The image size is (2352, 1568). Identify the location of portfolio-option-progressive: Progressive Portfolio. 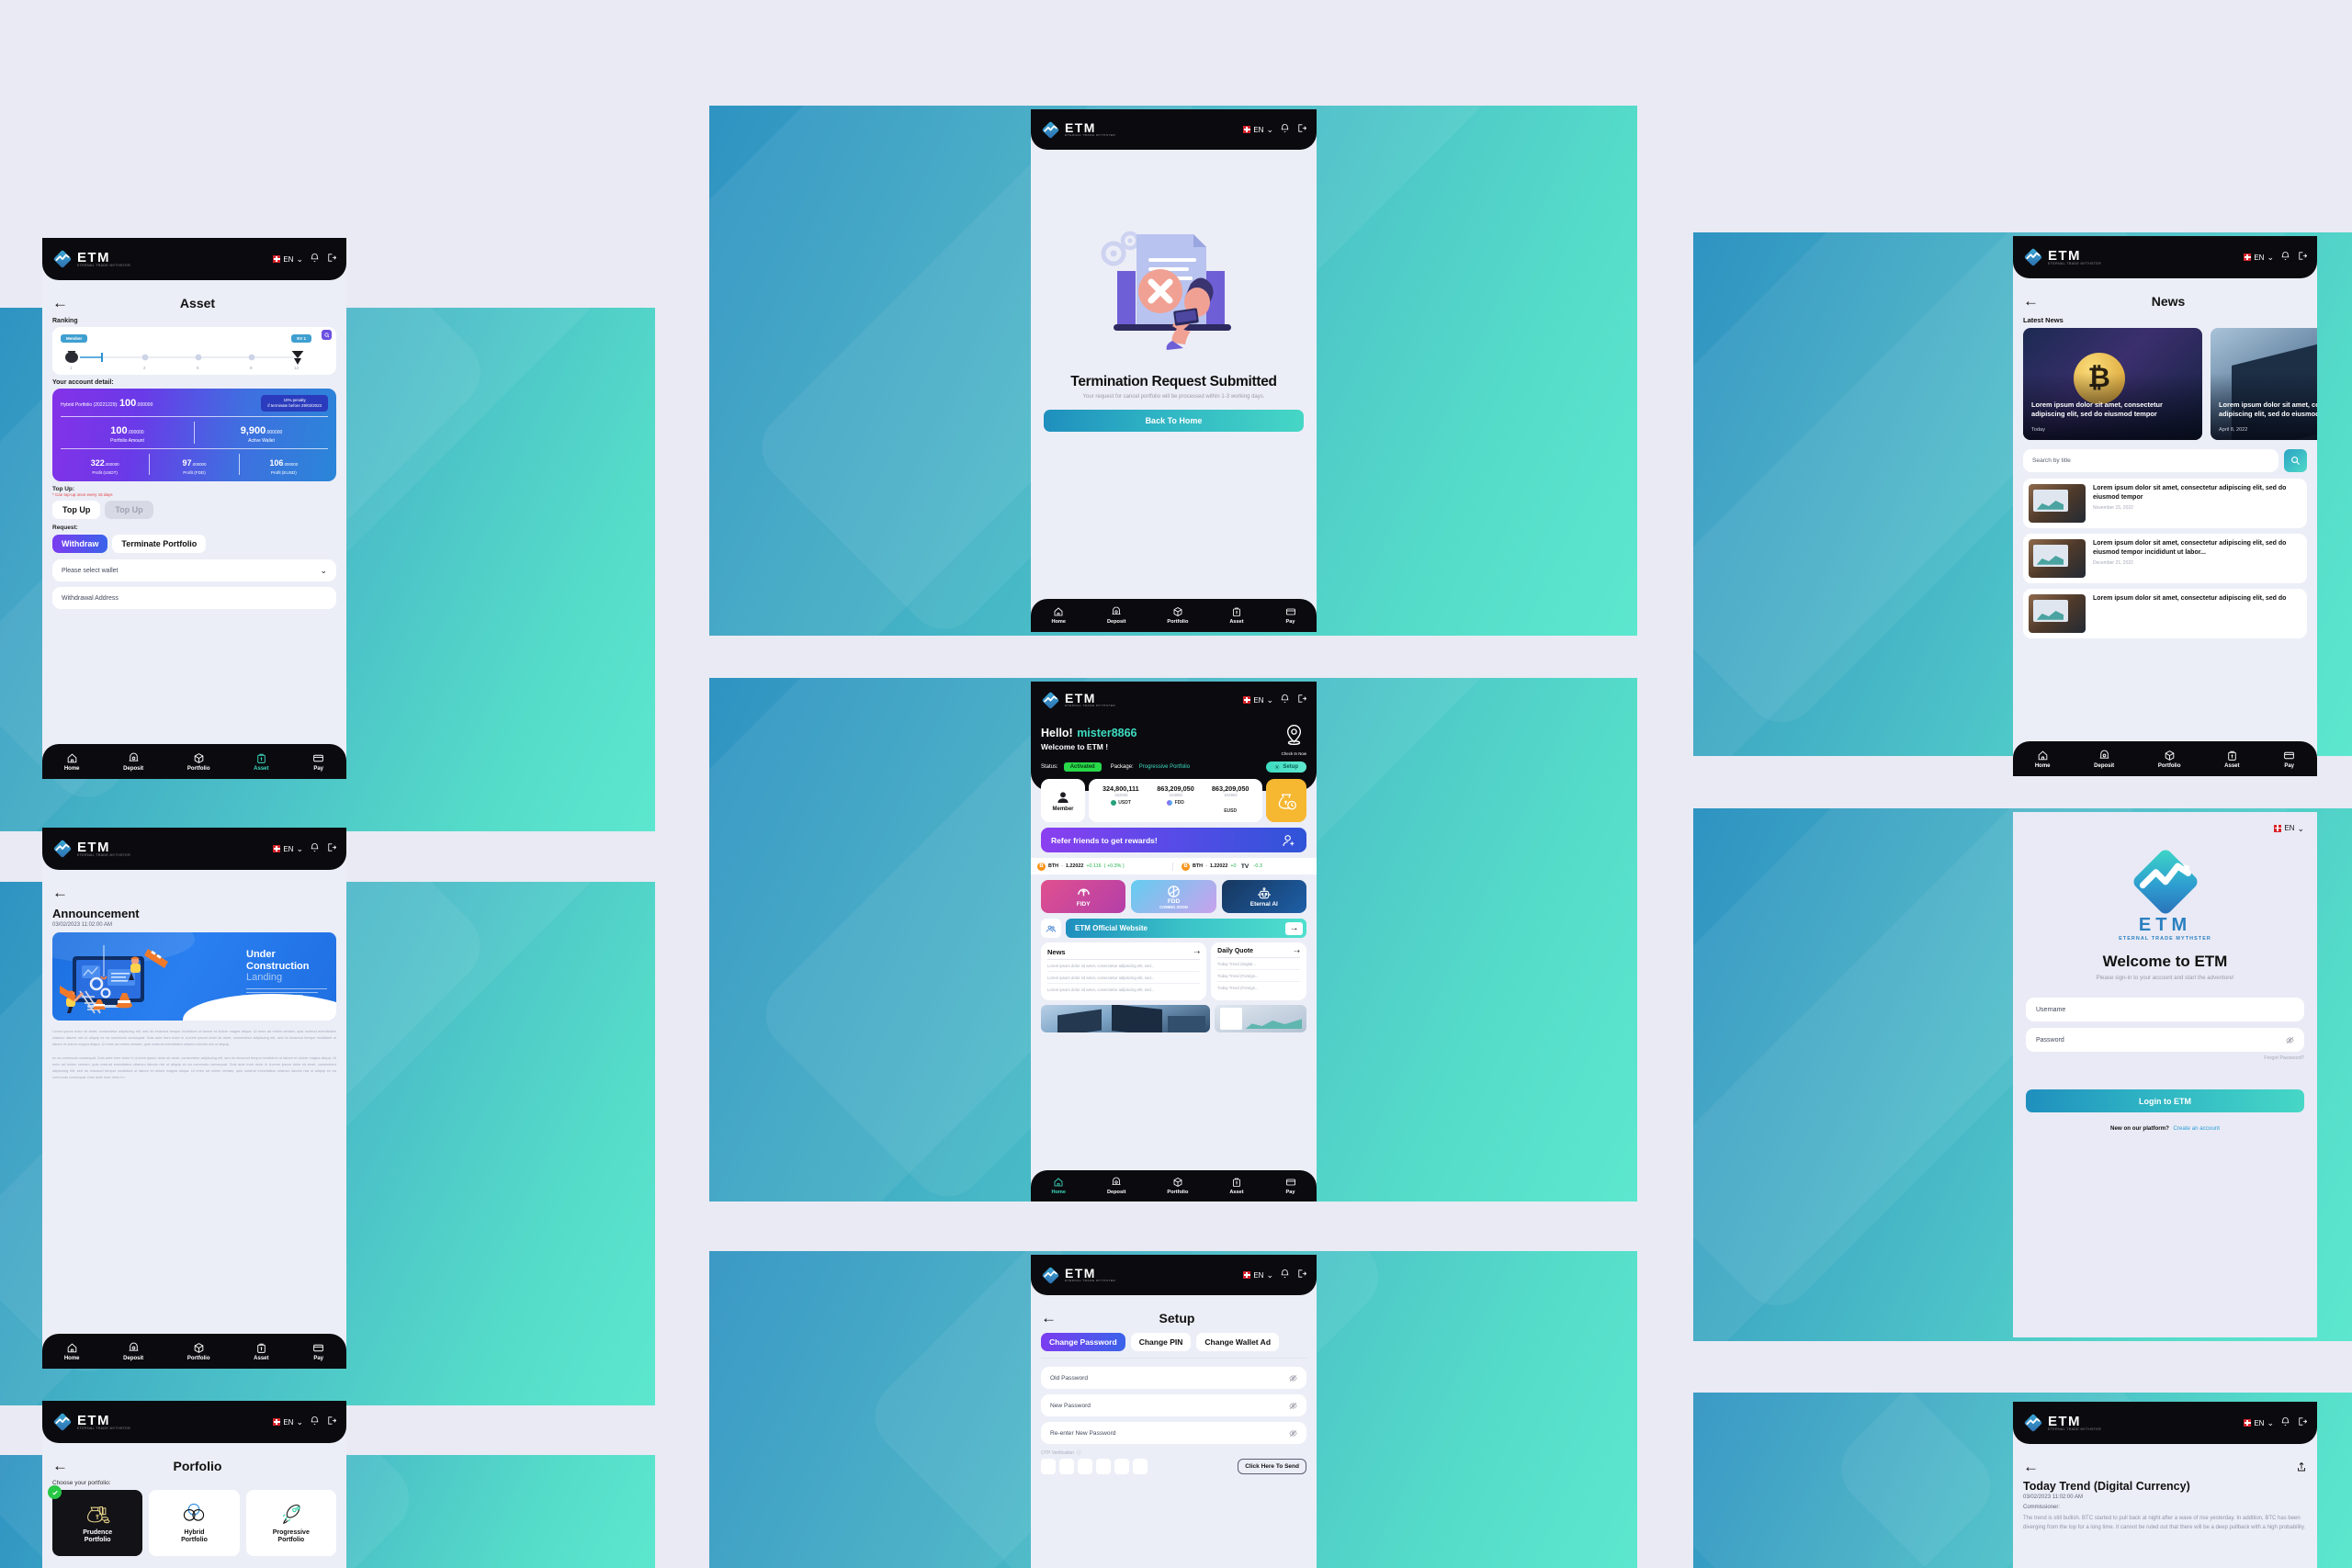
(290, 1523).